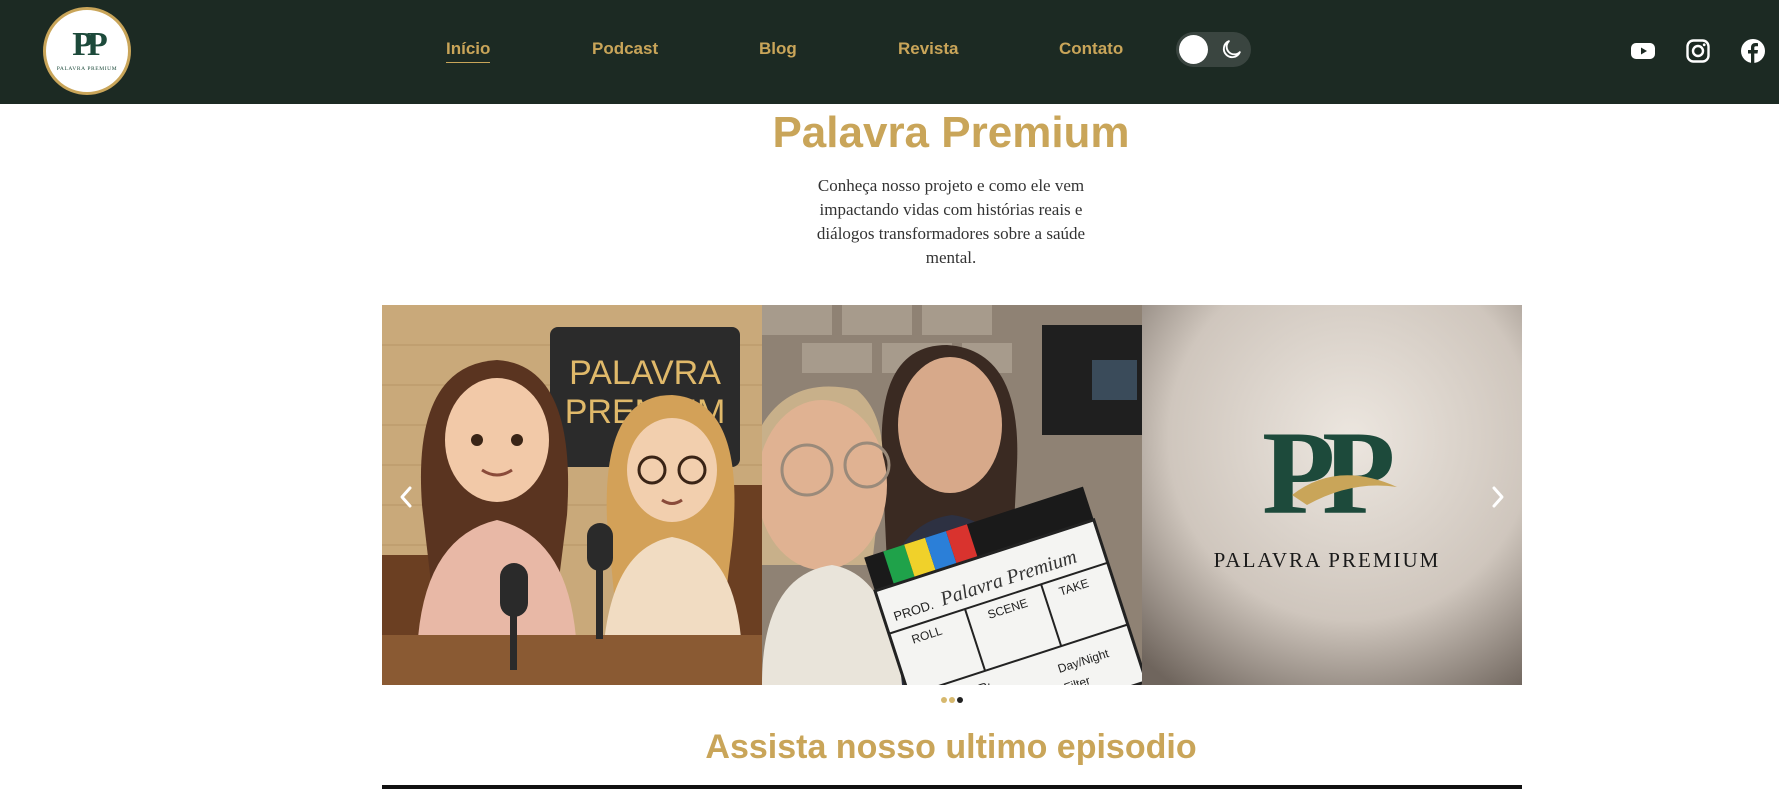 The width and height of the screenshot is (1779, 789). I want to click on latest-episode-title: Assista nosso ultimo episodio, so click(951, 747).